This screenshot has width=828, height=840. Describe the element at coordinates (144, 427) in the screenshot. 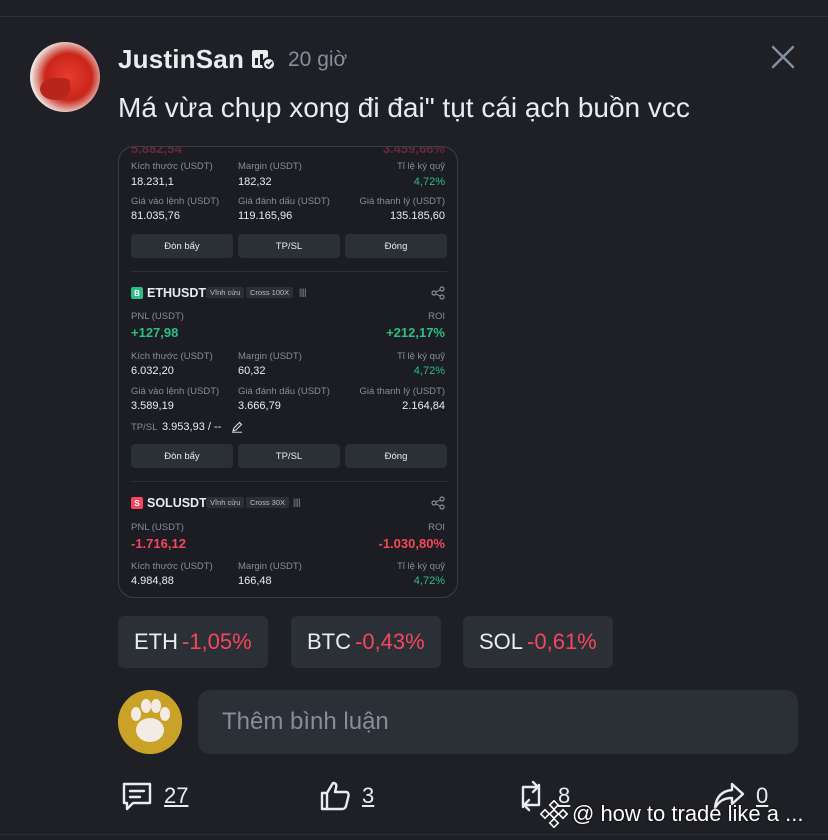

I see `eth-tpsl-label: TP/SL` at that location.